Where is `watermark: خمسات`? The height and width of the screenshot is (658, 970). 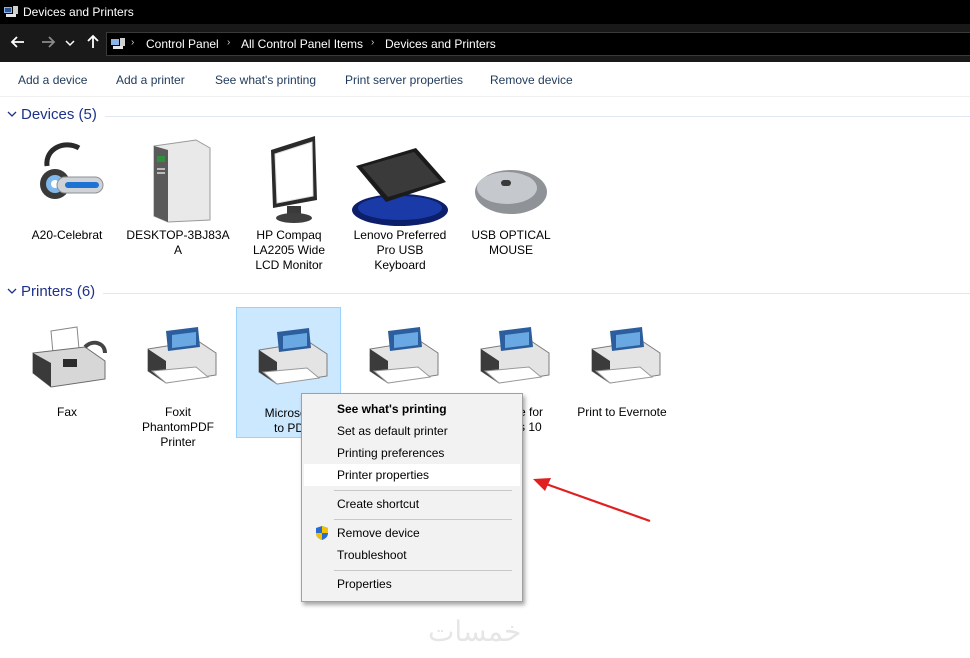 watermark: خمسات is located at coordinates (475, 631).